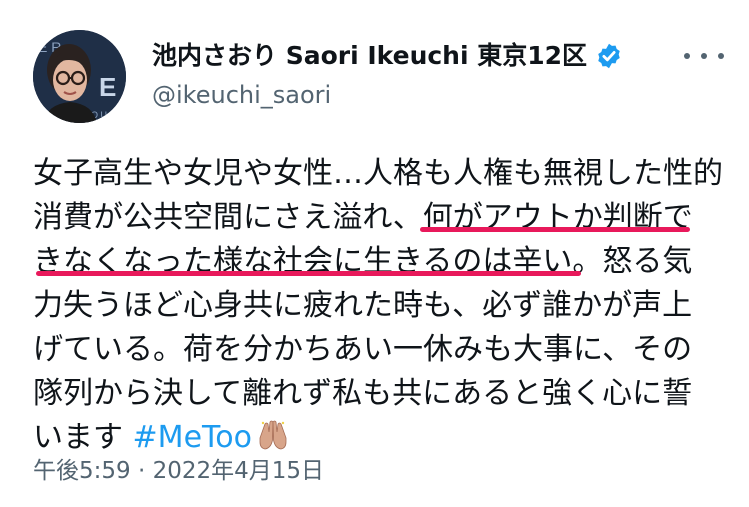  Describe the element at coordinates (241, 95) in the screenshot. I see `user-handle: @ikeuchi_saori` at that location.